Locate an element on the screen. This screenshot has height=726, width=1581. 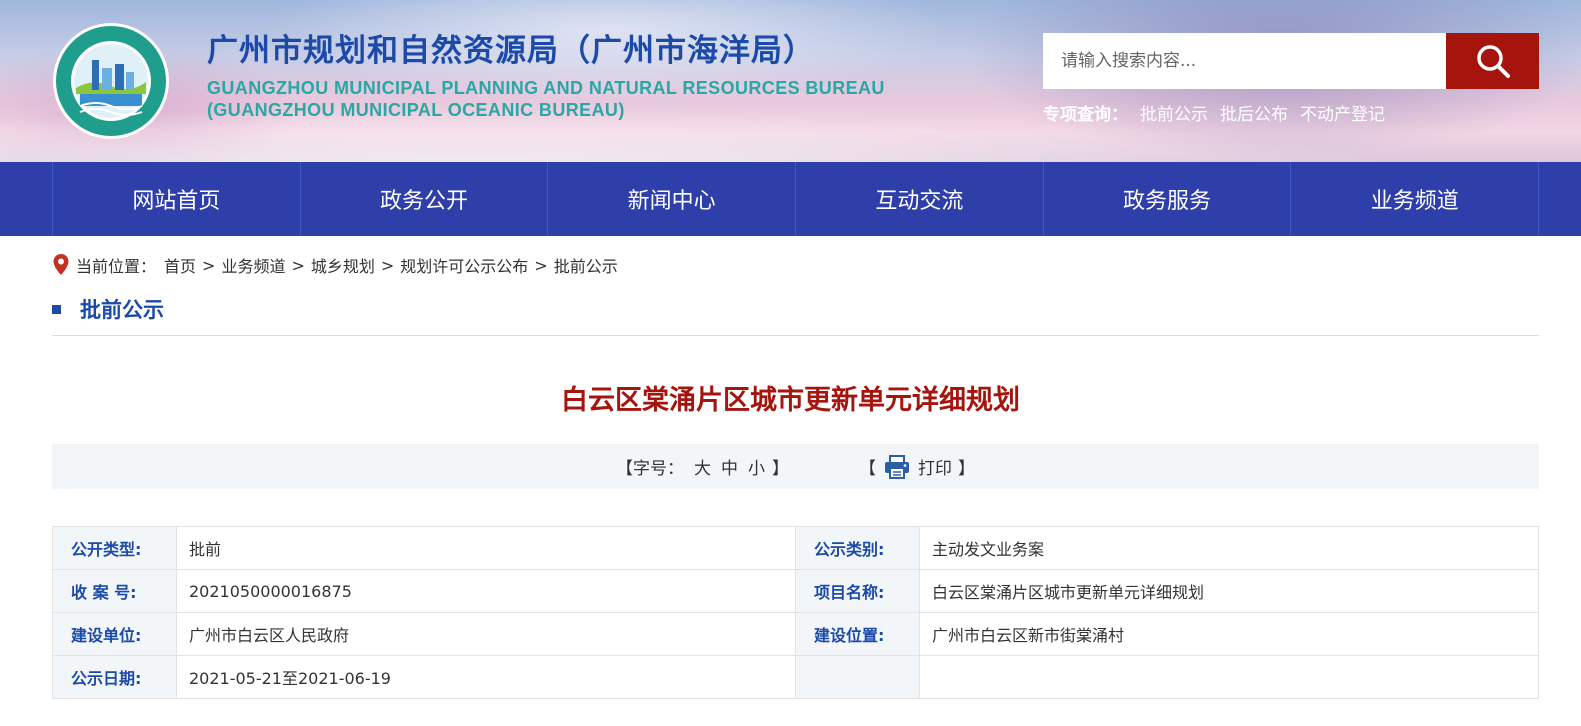
breadcrumb: 当前位置： 首页 > 业务频道 > 城乡规划 > 规划许可公示公布 > 批前公示 is located at coordinates (335, 265).